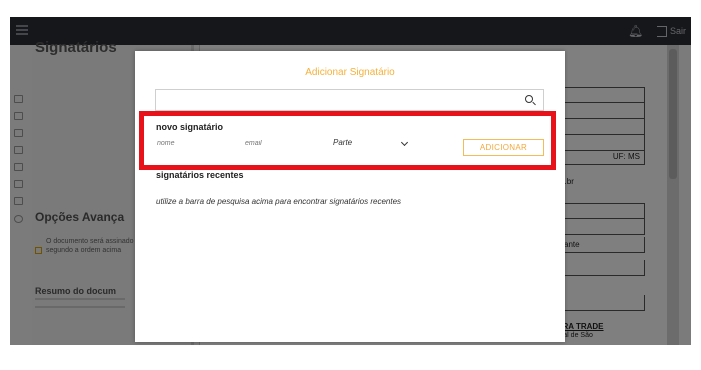 This screenshot has width=701, height=370. What do you see at coordinates (350, 72) in the screenshot?
I see `dialog-title: Adicionar Signatário` at bounding box center [350, 72].